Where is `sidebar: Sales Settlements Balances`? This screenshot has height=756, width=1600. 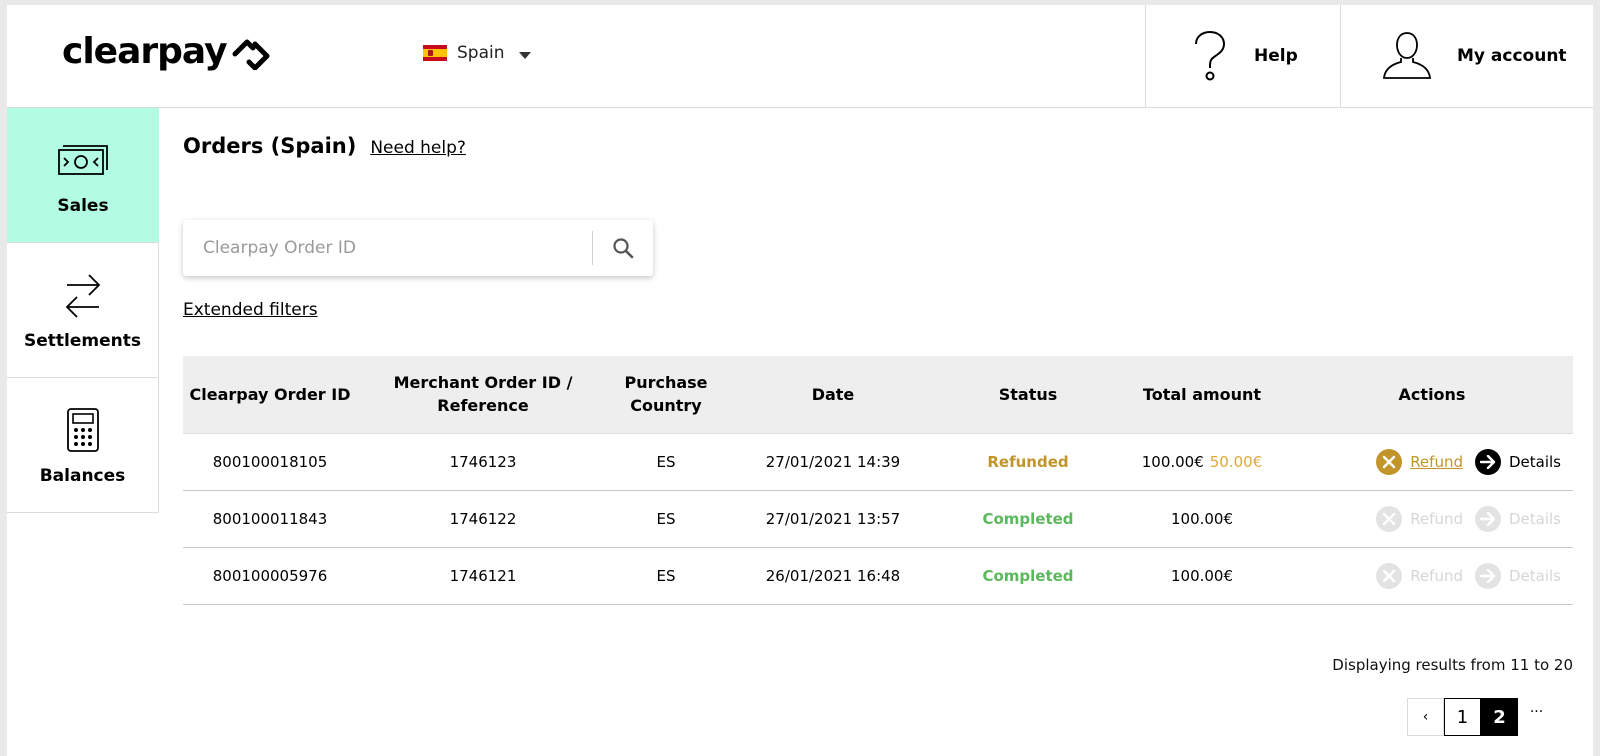
sidebar: Sales Settlements Balances is located at coordinates (83, 310).